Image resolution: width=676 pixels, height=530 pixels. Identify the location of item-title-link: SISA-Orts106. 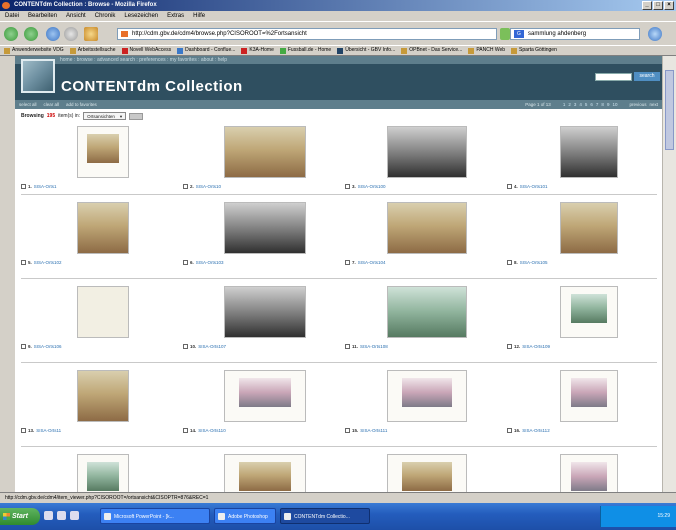
(48, 346).